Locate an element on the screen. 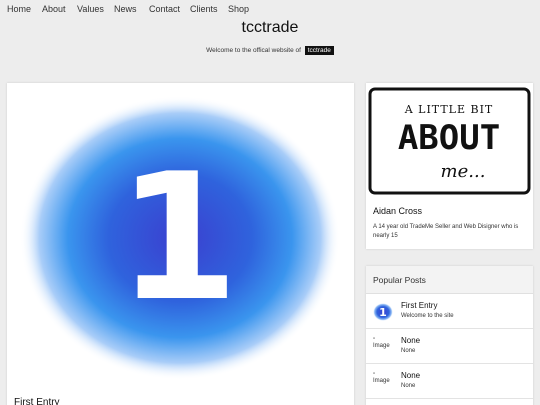  thumbnail-number: 1 is located at coordinates (383, 312).